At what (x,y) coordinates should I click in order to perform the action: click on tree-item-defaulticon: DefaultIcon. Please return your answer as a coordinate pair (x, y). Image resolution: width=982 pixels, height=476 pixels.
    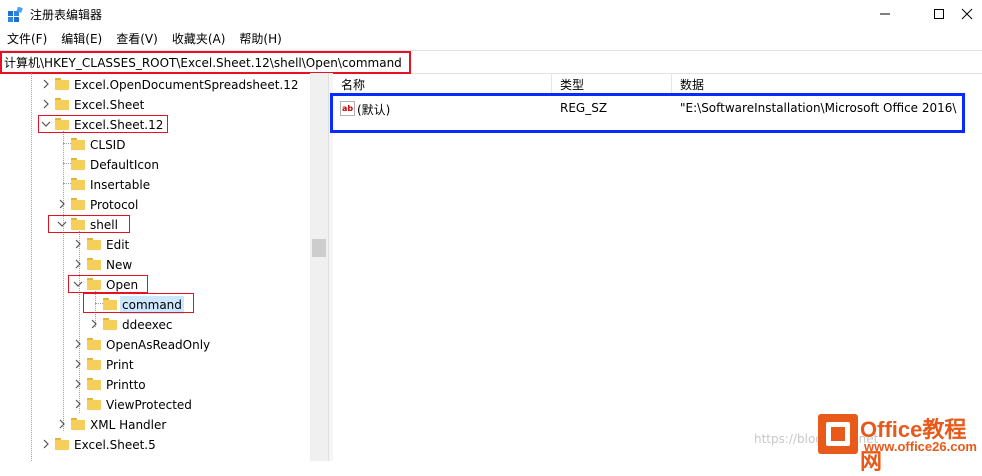
    Looking at the image, I should click on (155, 165).